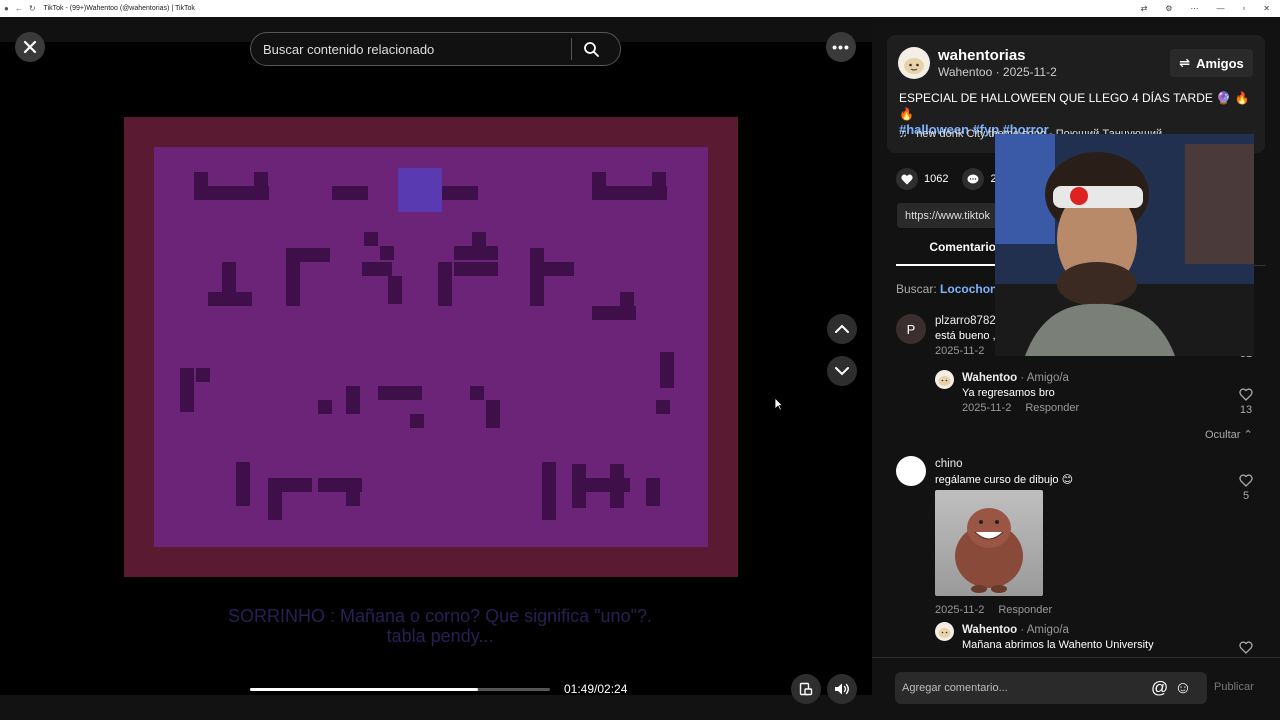 The image size is (1280, 720). What do you see at coordinates (411, 49) in the screenshot?
I see `search-input` at bounding box center [411, 49].